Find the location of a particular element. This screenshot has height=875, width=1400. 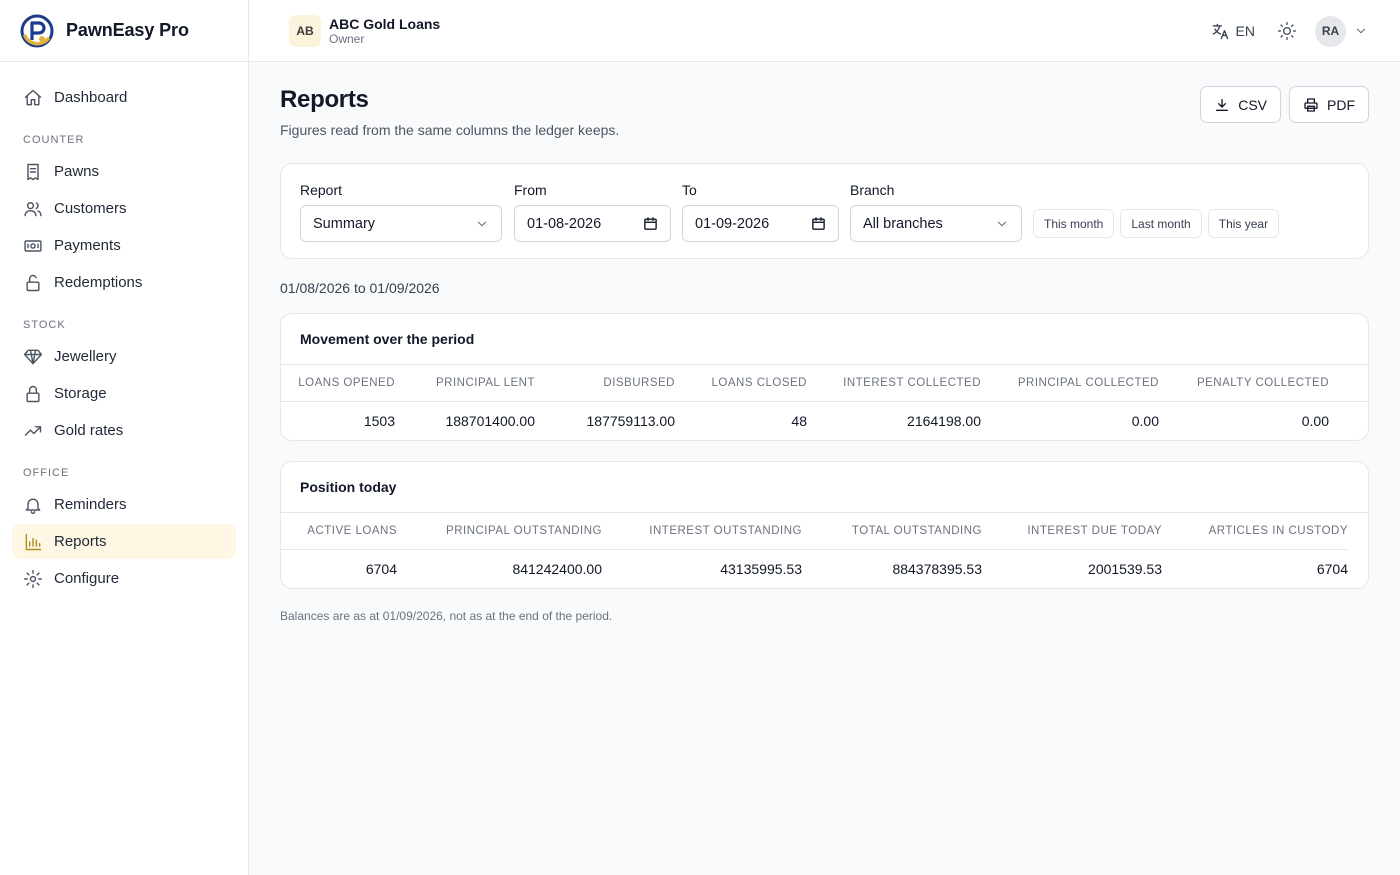

avatar: RA is located at coordinates (1330, 31).